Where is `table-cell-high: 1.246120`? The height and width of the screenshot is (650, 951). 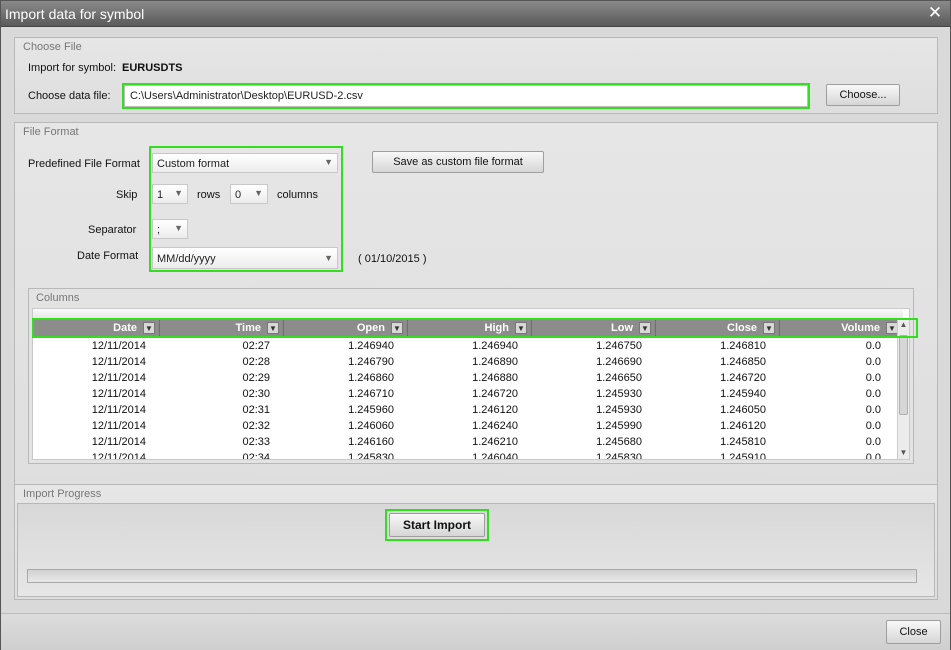
table-cell-high: 1.246120 is located at coordinates (495, 410).